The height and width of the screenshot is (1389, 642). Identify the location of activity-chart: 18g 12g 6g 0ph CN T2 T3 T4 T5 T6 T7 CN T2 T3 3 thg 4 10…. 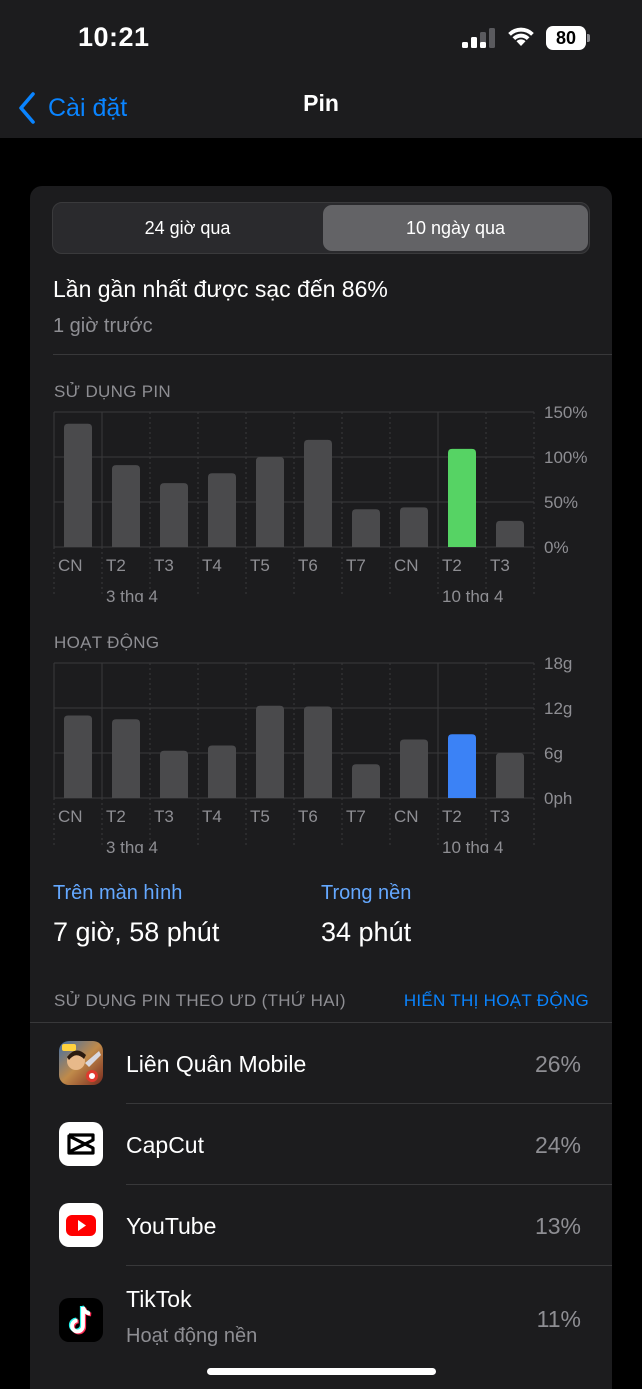
(328, 753).